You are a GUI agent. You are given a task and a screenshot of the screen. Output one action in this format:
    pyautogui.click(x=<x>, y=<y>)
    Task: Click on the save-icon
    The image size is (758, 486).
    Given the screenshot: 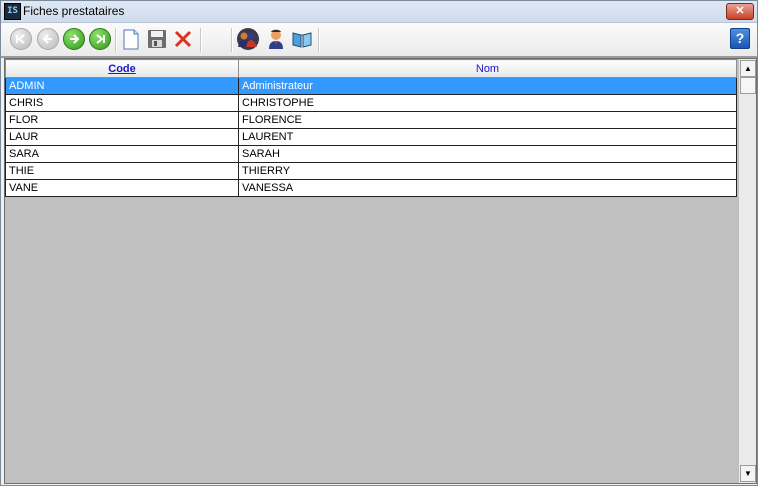 What is the action you would take?
    pyautogui.click(x=157, y=39)
    